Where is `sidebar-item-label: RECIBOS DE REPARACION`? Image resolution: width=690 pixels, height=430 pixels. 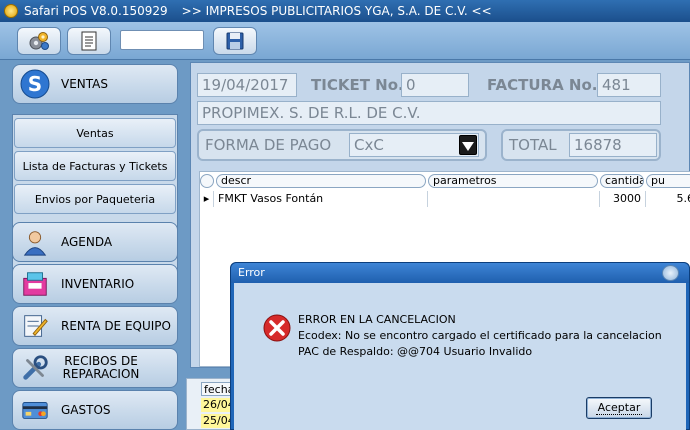
sidebar-item-label: RECIBOS DE REPARACION is located at coordinates (101, 367).